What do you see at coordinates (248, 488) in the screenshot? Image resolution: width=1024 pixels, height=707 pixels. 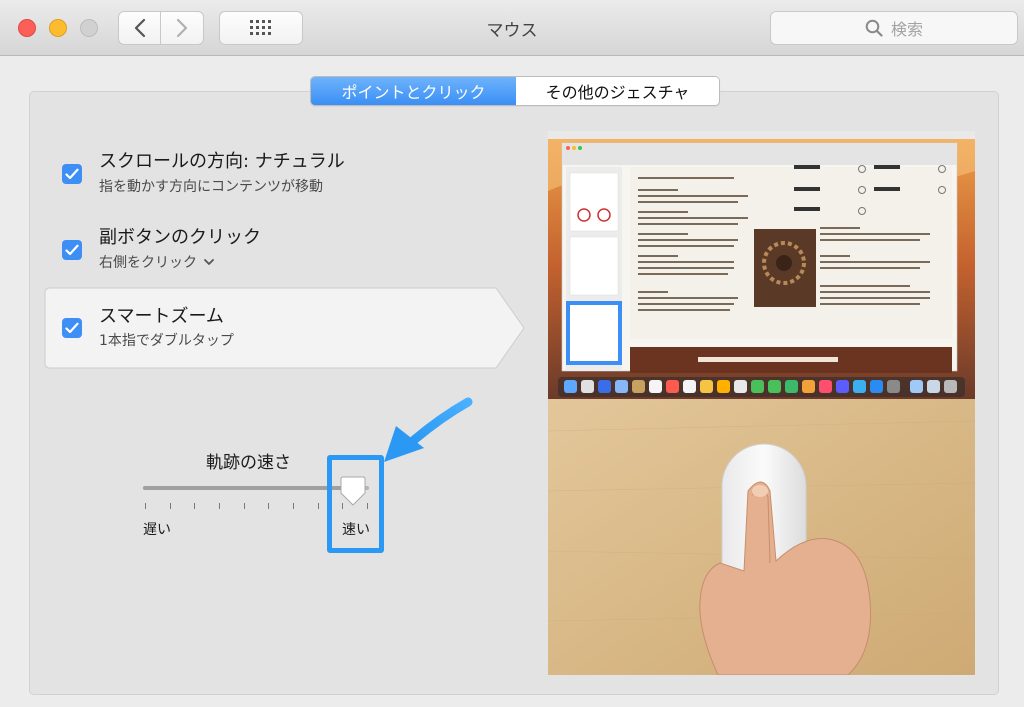 I see `slider-fill` at bounding box center [248, 488].